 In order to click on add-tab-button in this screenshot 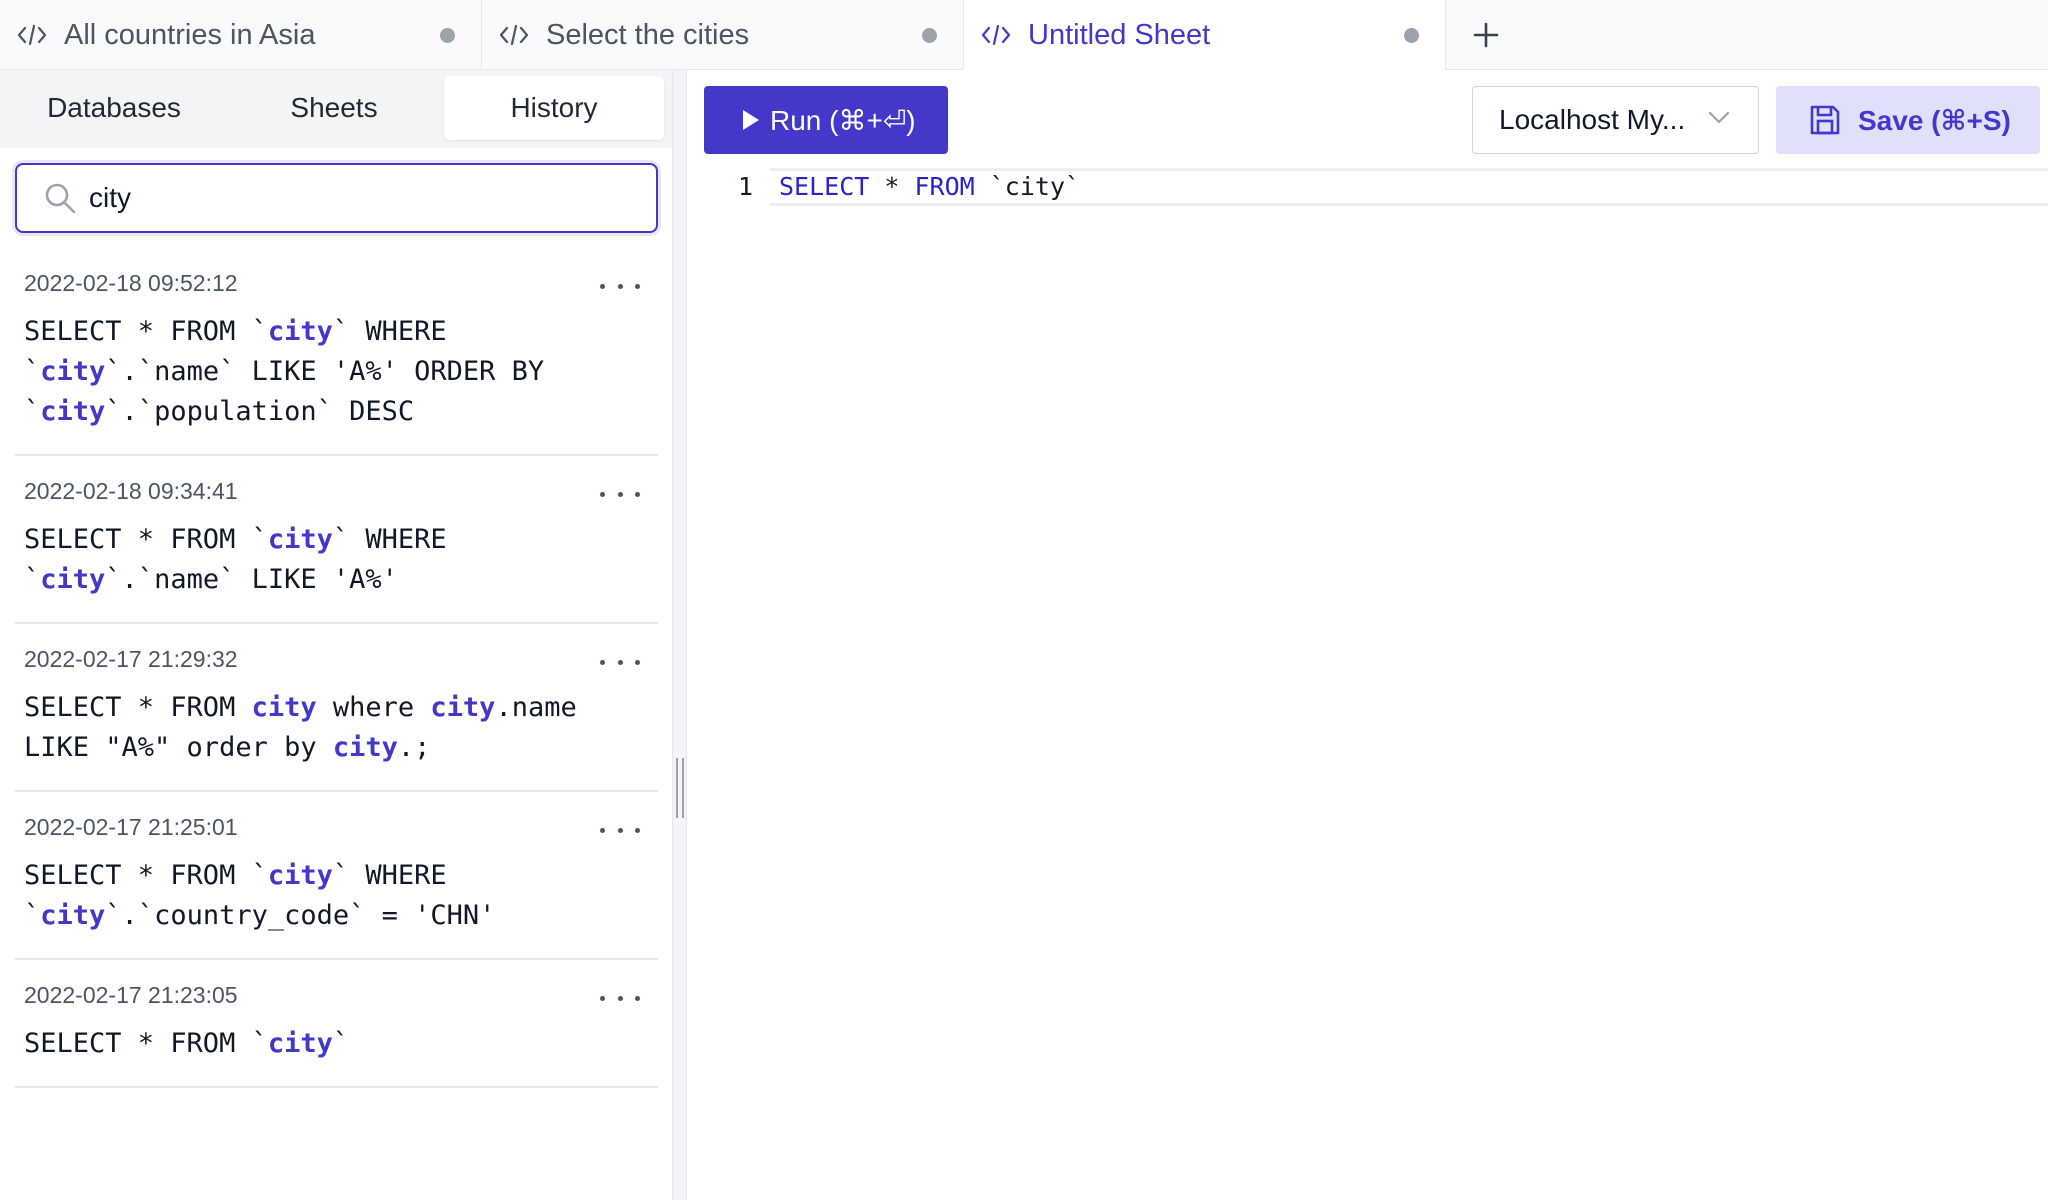, I will do `click(1486, 35)`.